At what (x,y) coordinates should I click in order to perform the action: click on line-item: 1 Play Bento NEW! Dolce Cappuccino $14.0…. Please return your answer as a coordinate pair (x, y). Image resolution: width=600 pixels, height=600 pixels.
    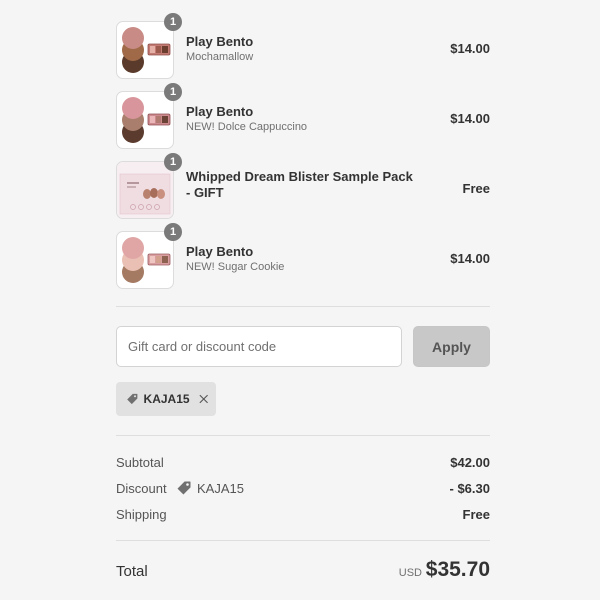
    Looking at the image, I should click on (303, 116).